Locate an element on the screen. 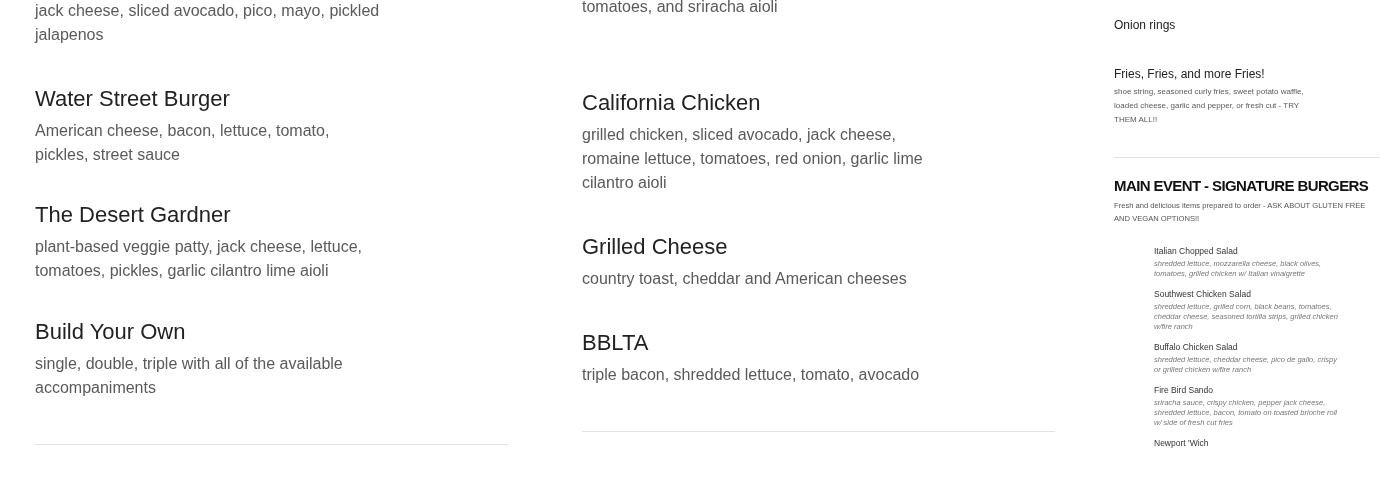  item-description: single, double, triple with all of the available accompaniments is located at coordinates (189, 376).